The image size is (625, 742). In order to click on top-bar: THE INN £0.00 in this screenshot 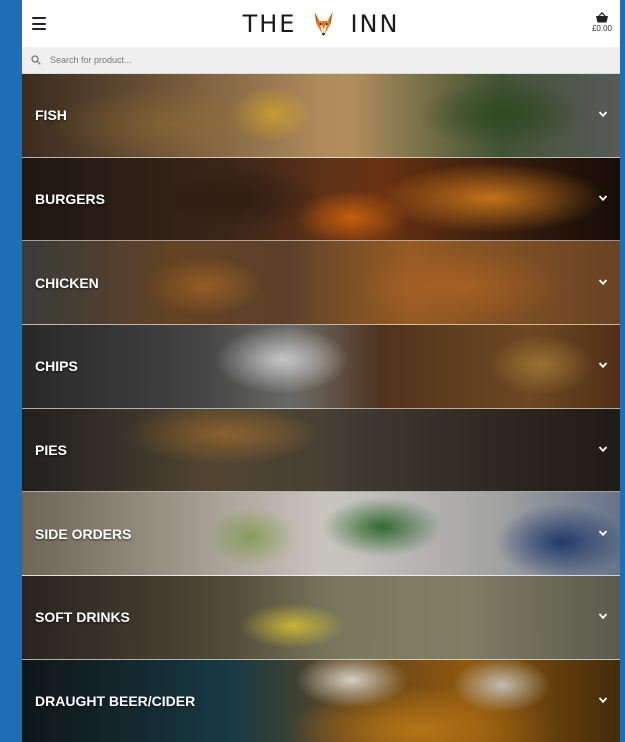, I will do `click(321, 23)`.